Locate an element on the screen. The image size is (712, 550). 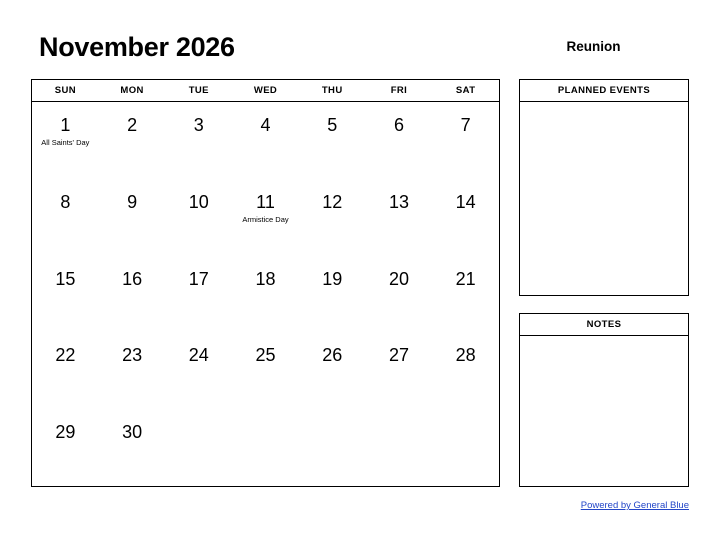
calendar-week-row: 1 All Saints' Day 2 3 4 5 6 7 is located at coordinates (265, 140).